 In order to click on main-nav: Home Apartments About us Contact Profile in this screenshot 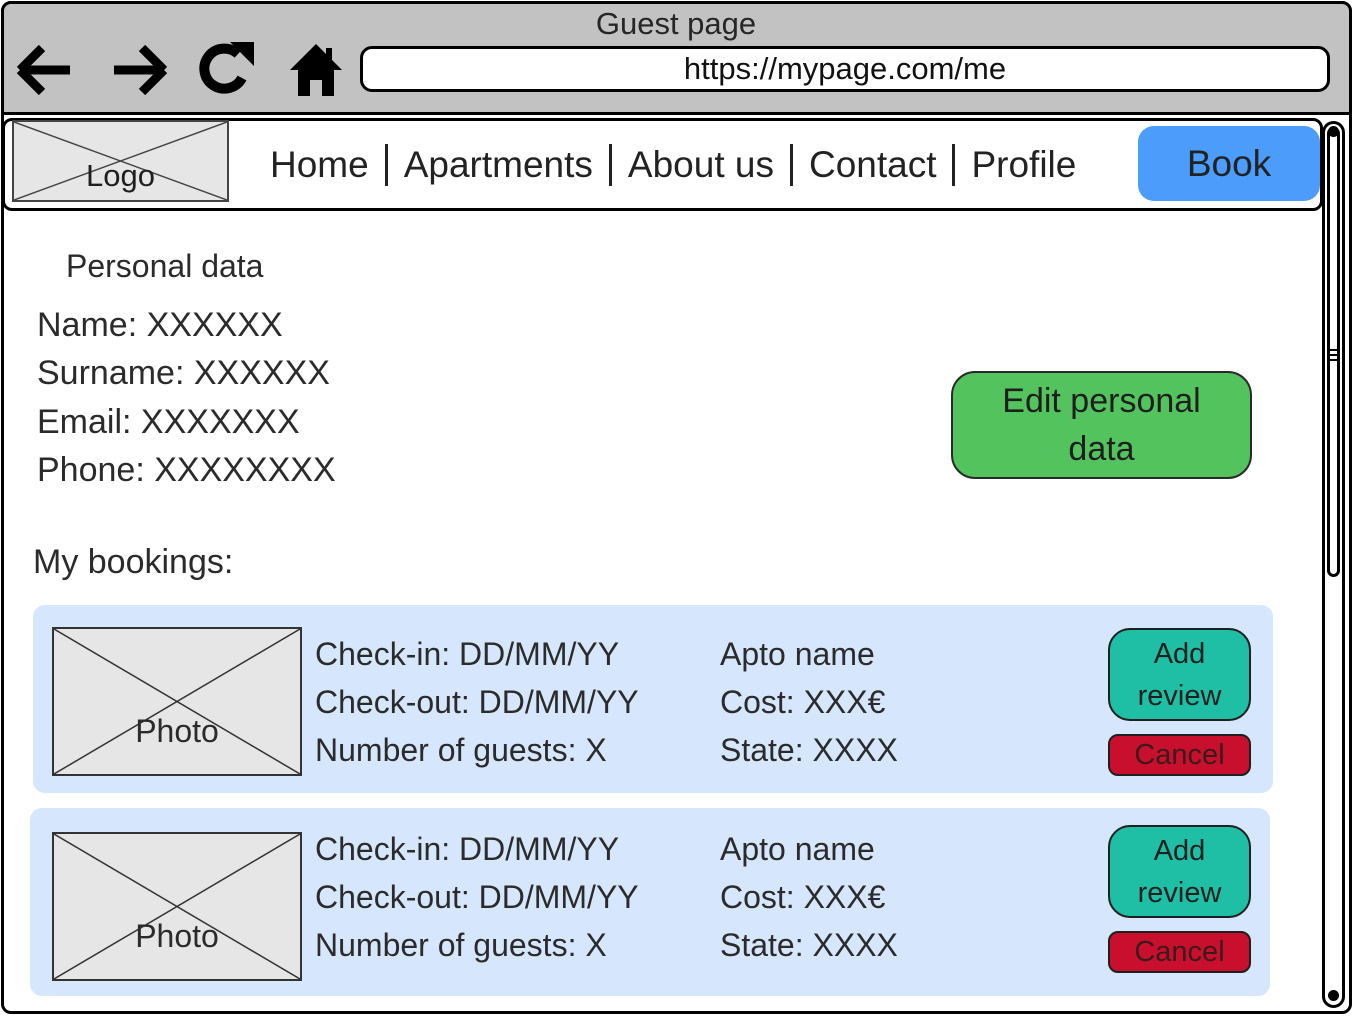, I will do `click(673, 165)`.